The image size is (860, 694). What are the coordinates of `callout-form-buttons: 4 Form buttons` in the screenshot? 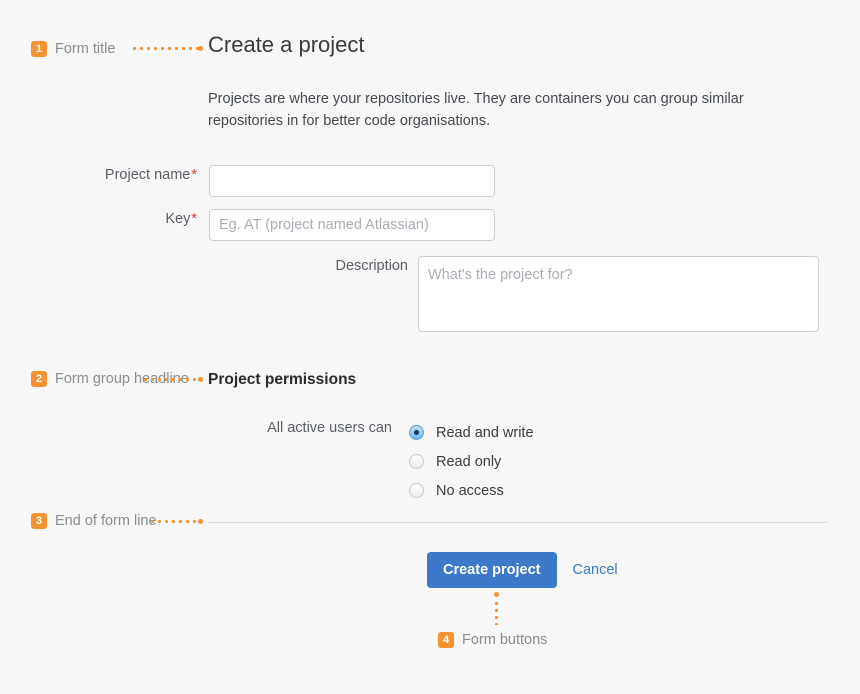 It's located at (523, 640).